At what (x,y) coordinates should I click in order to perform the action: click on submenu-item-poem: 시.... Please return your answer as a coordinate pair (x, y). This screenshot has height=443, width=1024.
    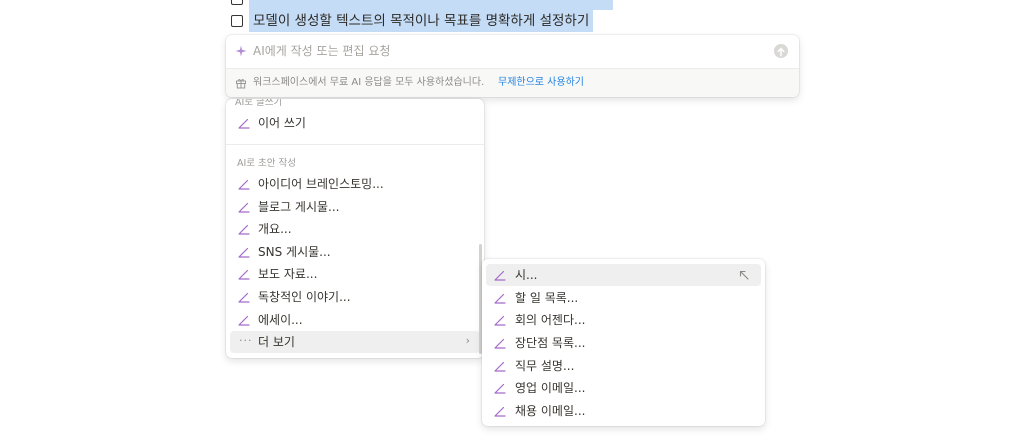
    Looking at the image, I should click on (623, 275).